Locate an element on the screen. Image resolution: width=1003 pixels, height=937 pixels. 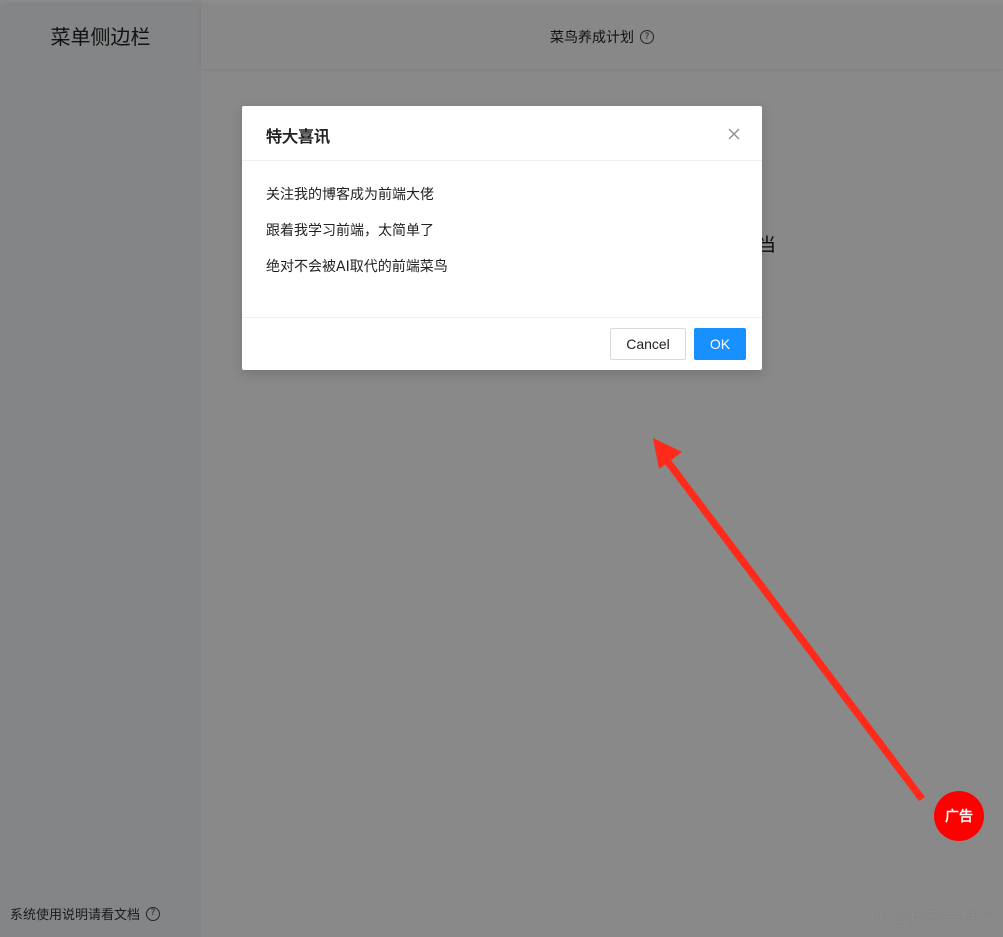
ok-button: OK is located at coordinates (720, 344).